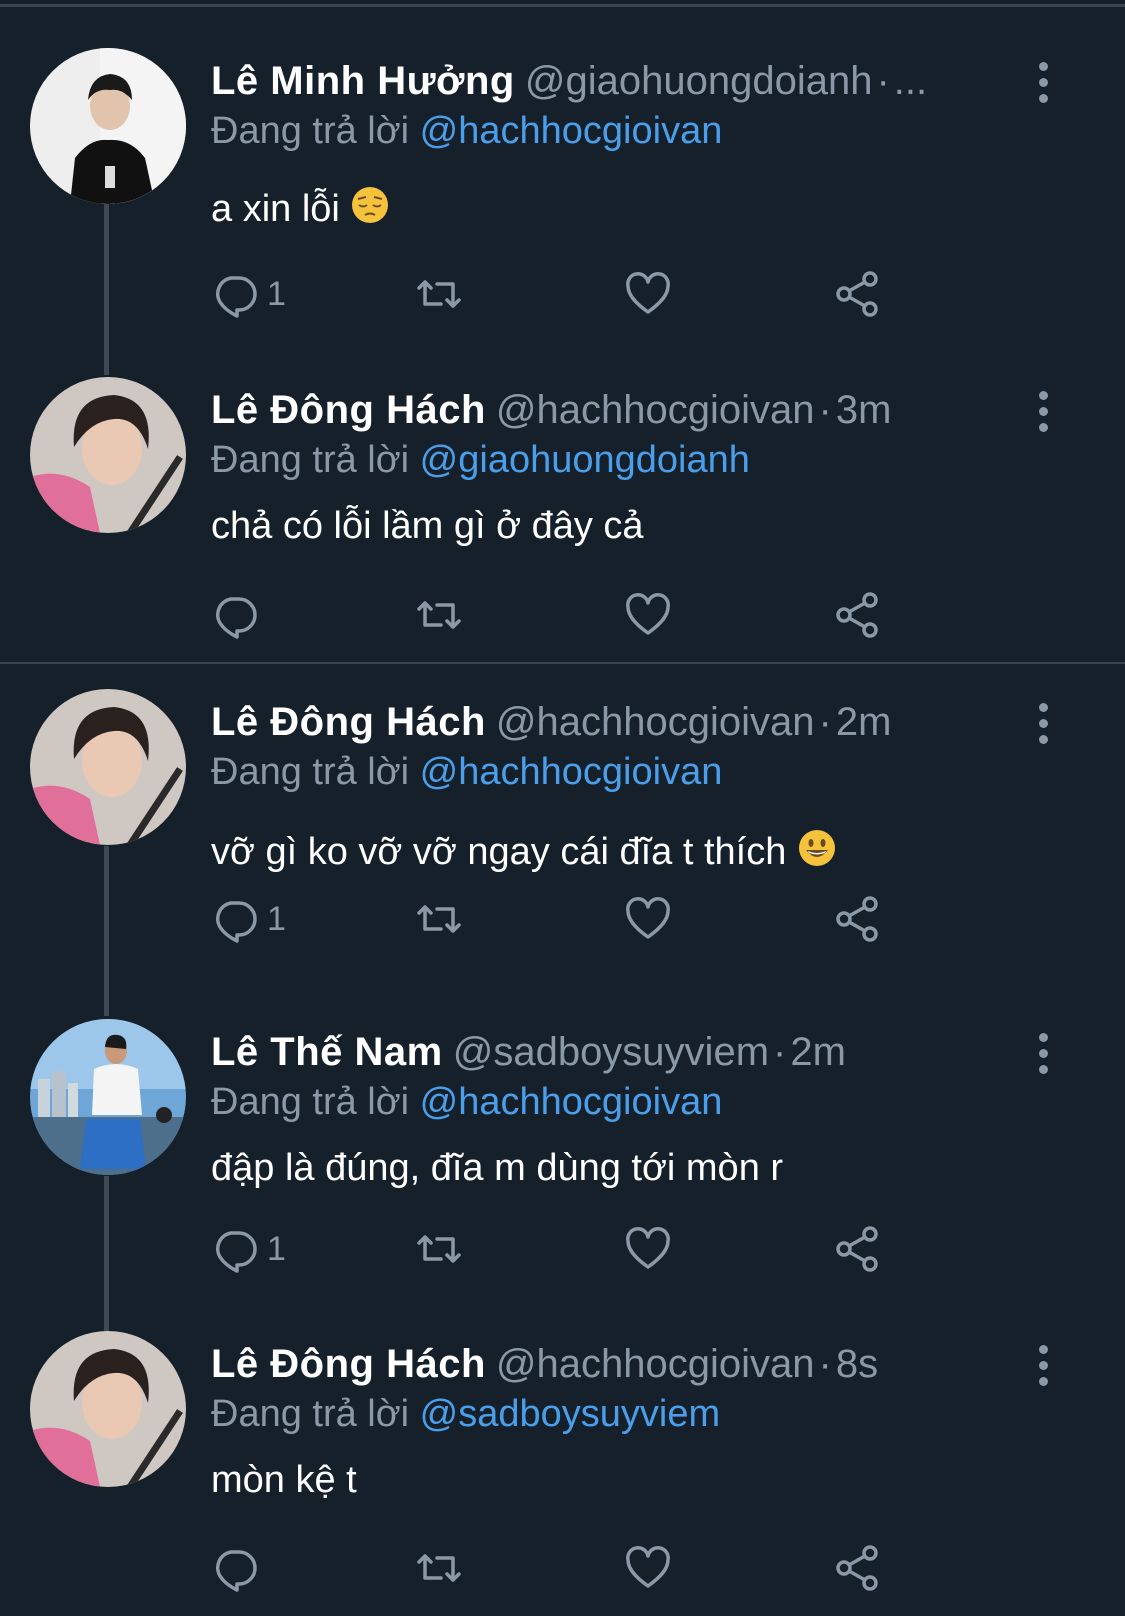 The image size is (1125, 1616). What do you see at coordinates (284, 1480) in the screenshot?
I see `tweet-text-content: mòn kệ t` at bounding box center [284, 1480].